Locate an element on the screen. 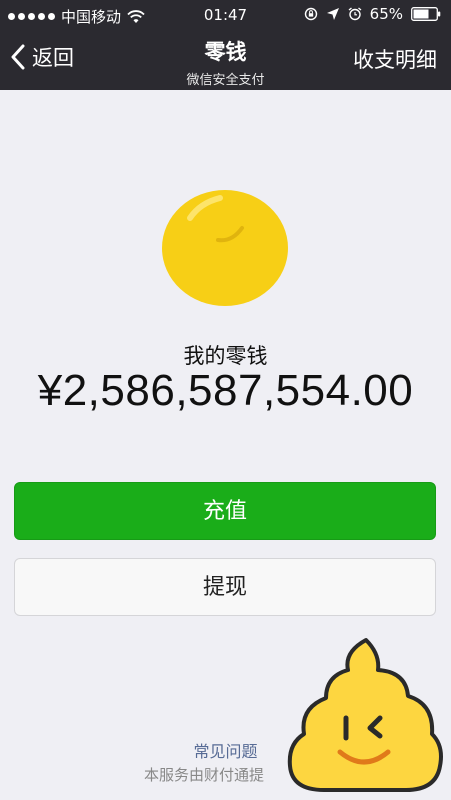 The image size is (451, 800). service-provider-text: 本服务由财付通提 is located at coordinates (204, 775).